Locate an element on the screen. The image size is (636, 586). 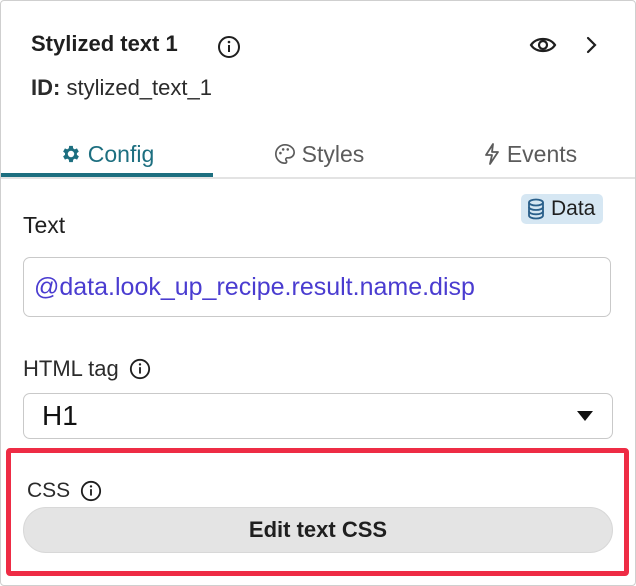
eye-icon is located at coordinates (543, 47).